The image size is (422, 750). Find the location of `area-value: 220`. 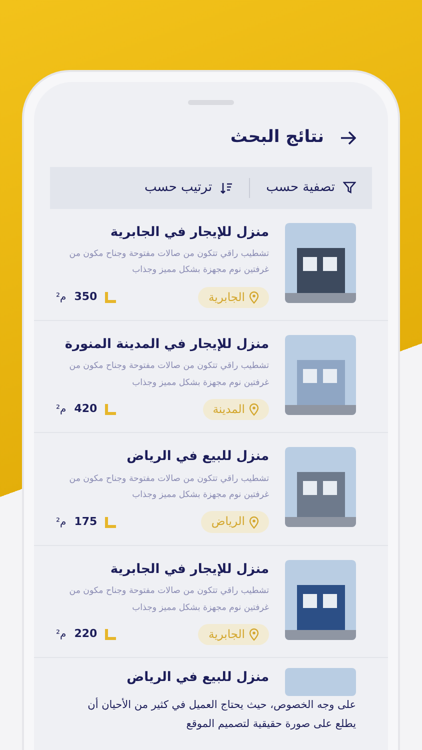

area-value: 220 is located at coordinates (86, 634).